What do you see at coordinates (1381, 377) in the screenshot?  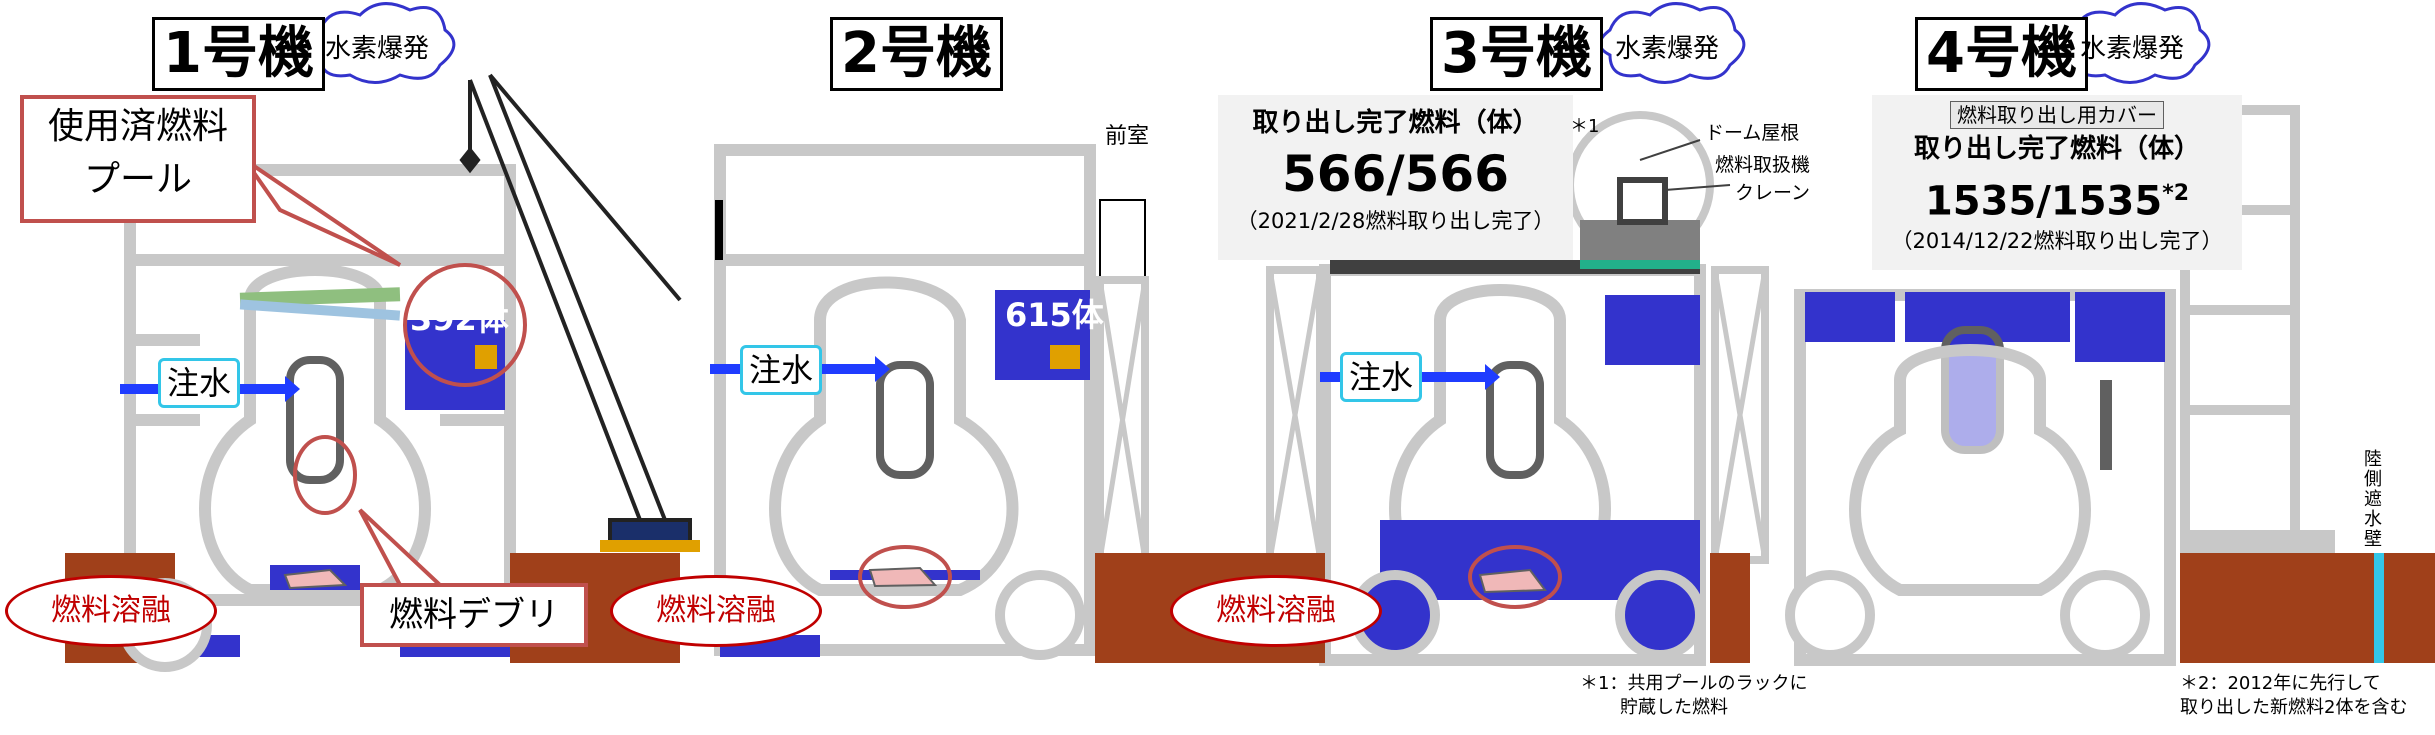 I see `unit3-injection-label: 注水` at bounding box center [1381, 377].